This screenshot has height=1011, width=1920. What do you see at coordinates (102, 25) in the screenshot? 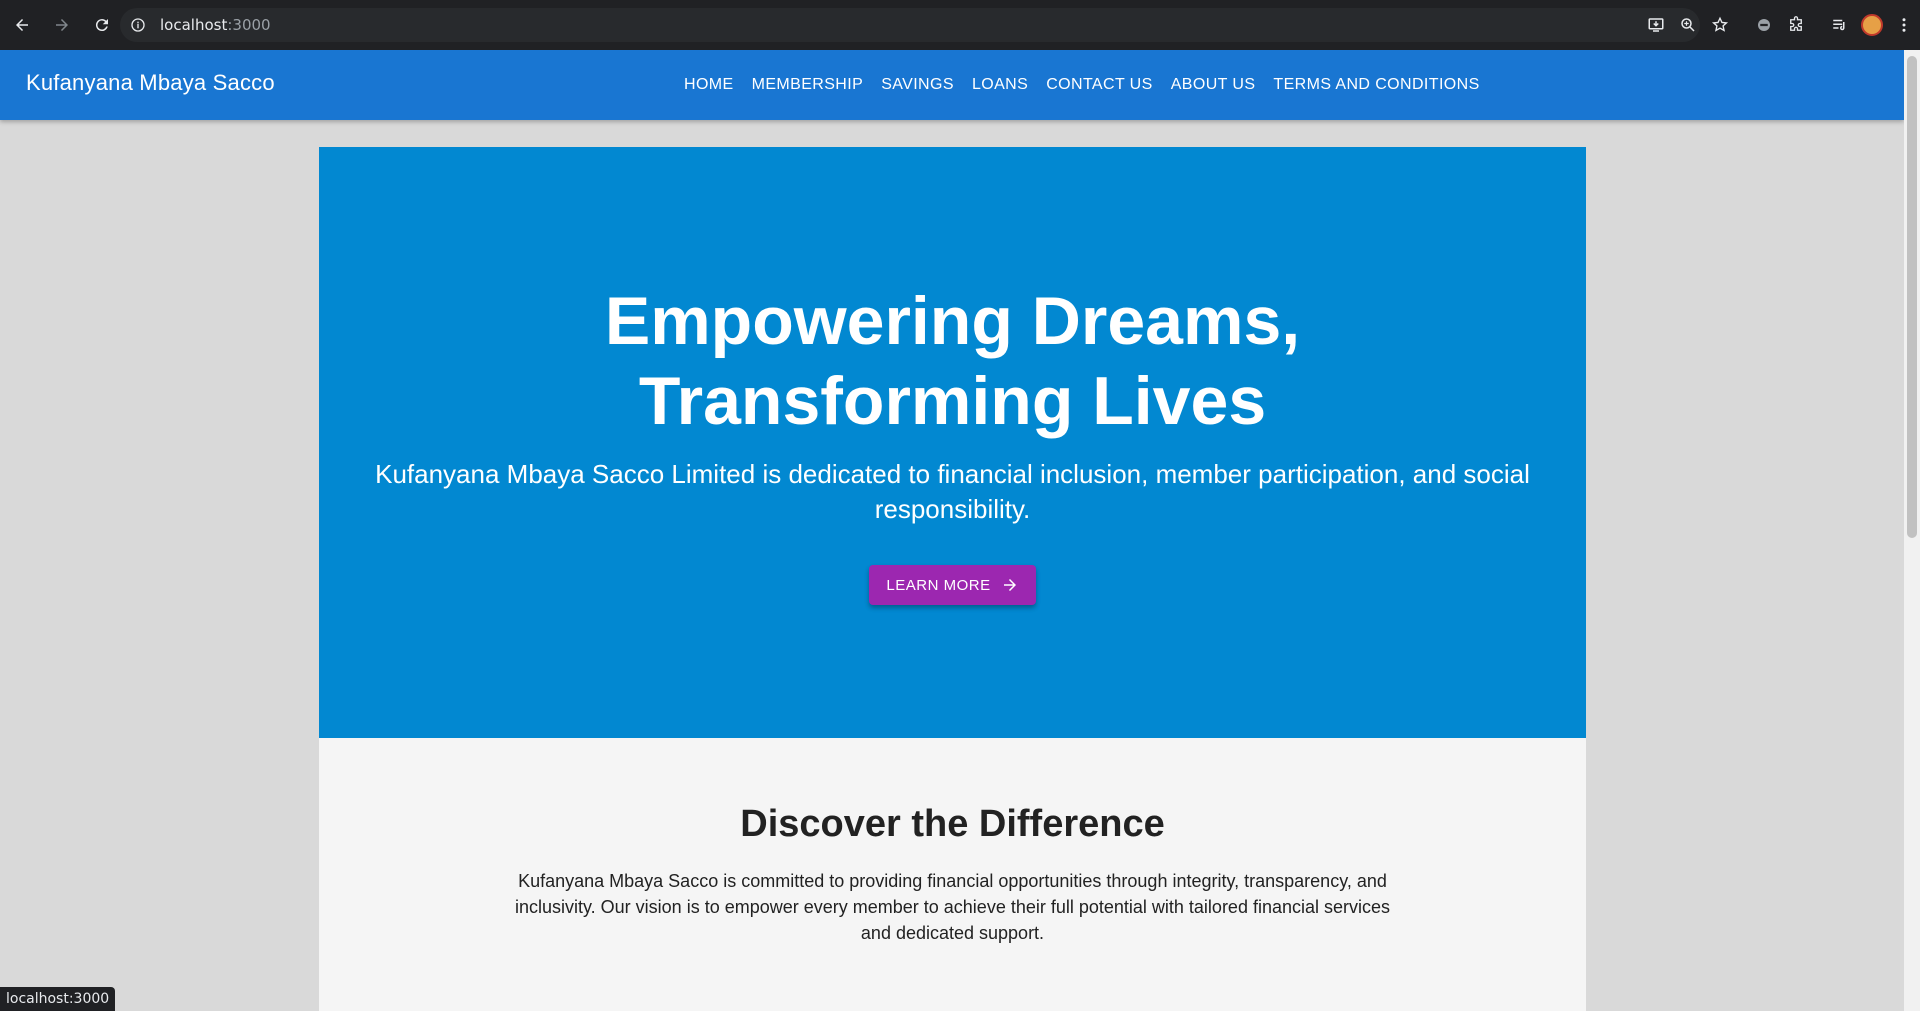
I see `reload-icon` at bounding box center [102, 25].